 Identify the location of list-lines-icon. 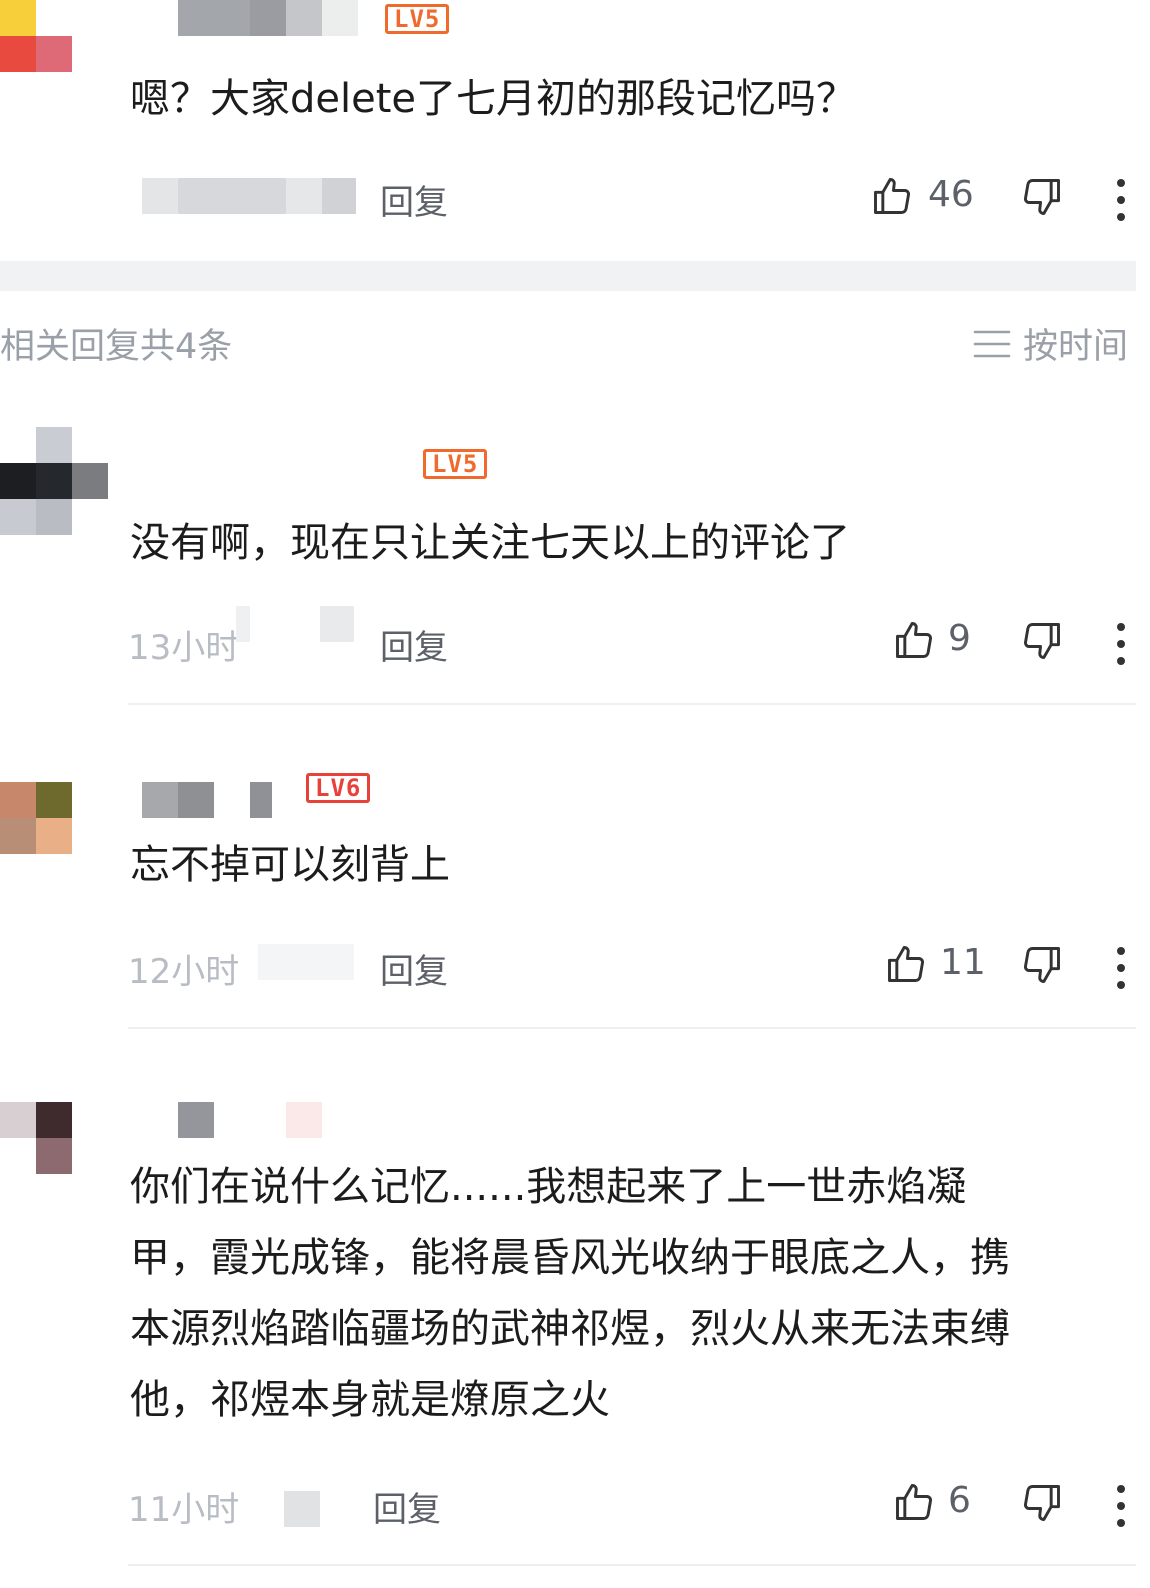
(992, 343).